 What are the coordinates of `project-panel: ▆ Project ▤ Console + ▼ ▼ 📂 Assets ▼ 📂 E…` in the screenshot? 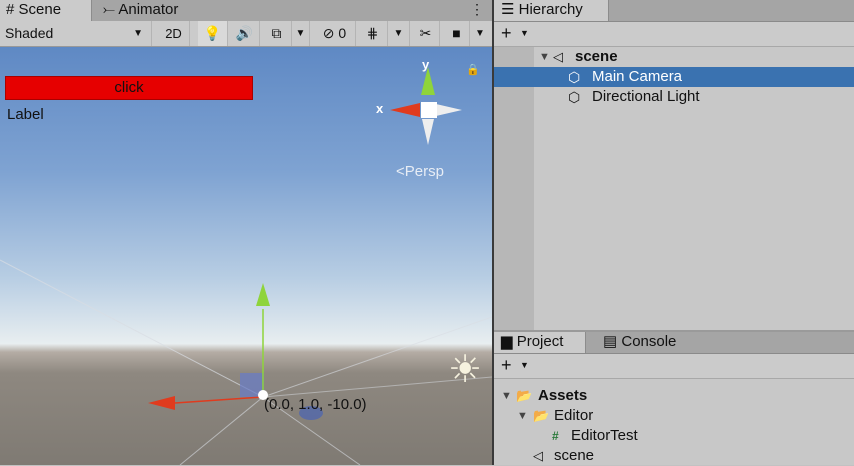 It's located at (674, 398).